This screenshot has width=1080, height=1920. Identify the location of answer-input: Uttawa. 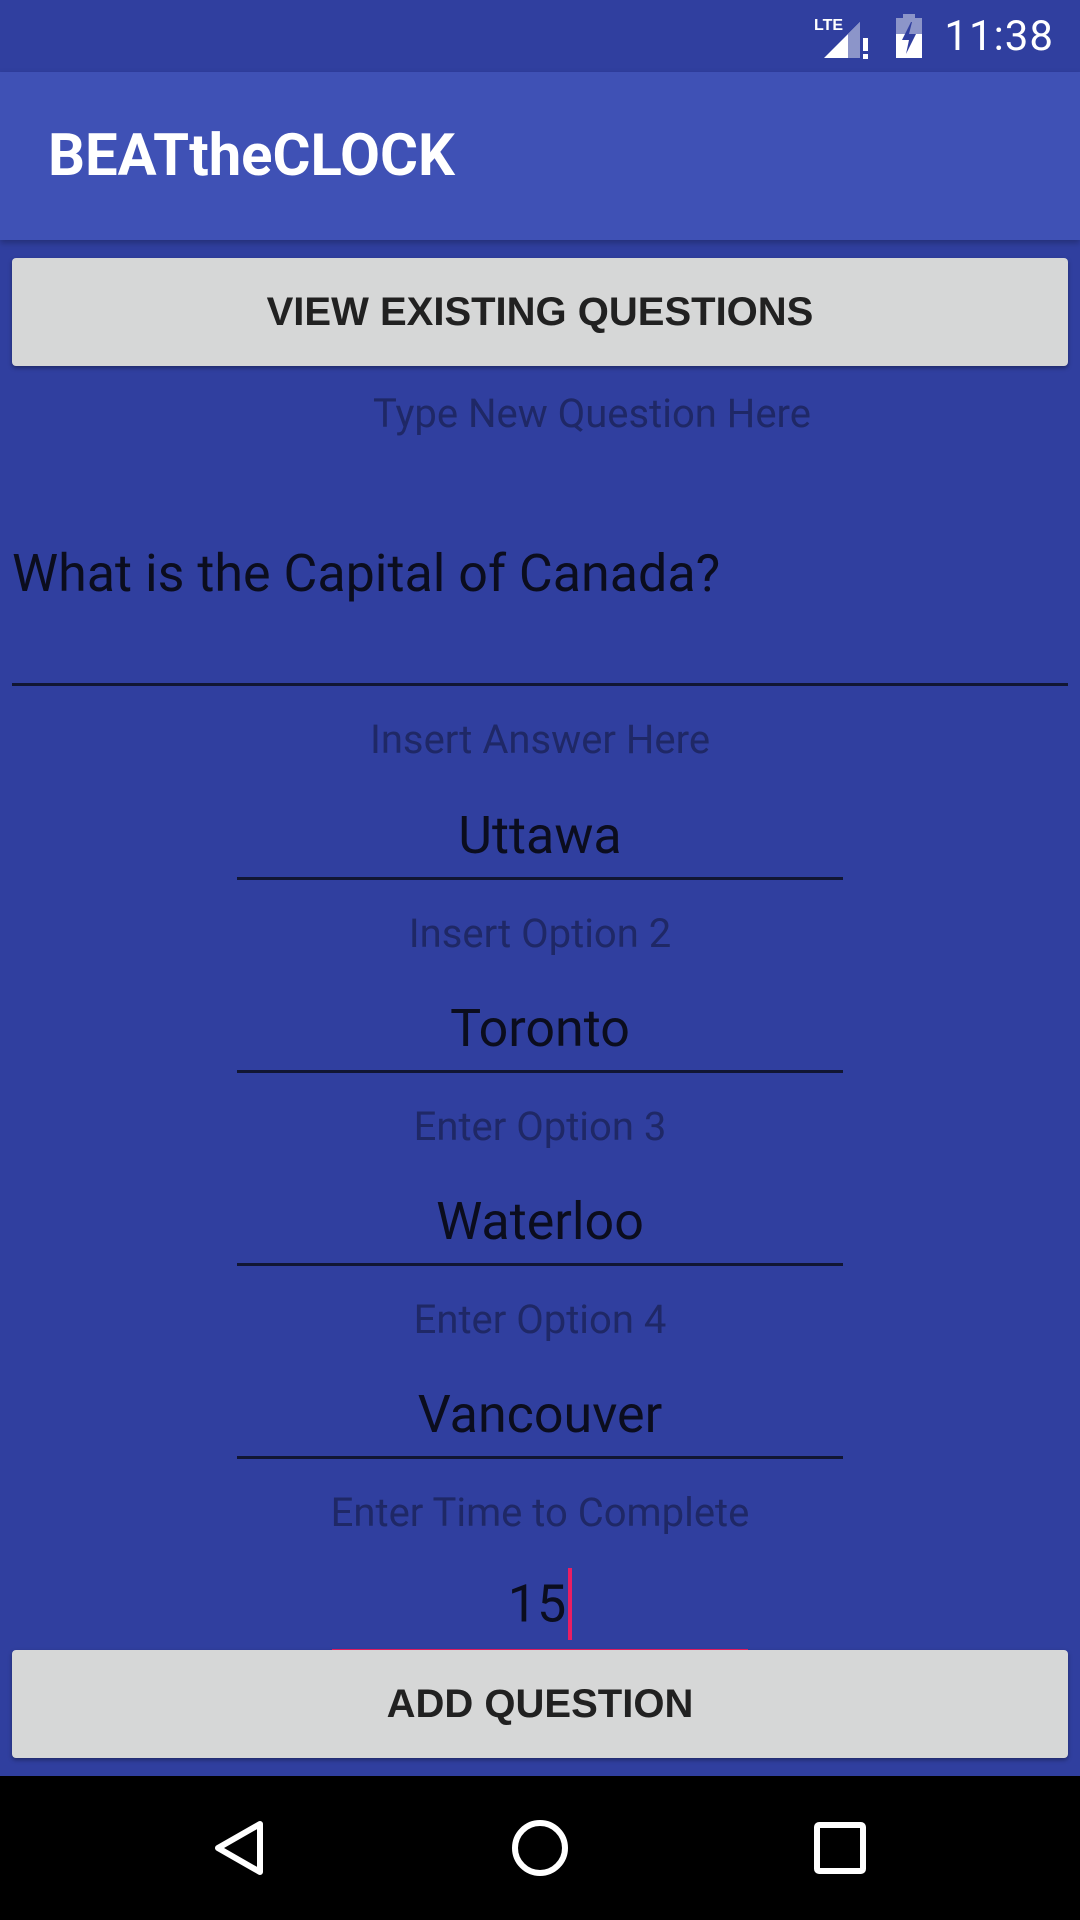
(540, 842).